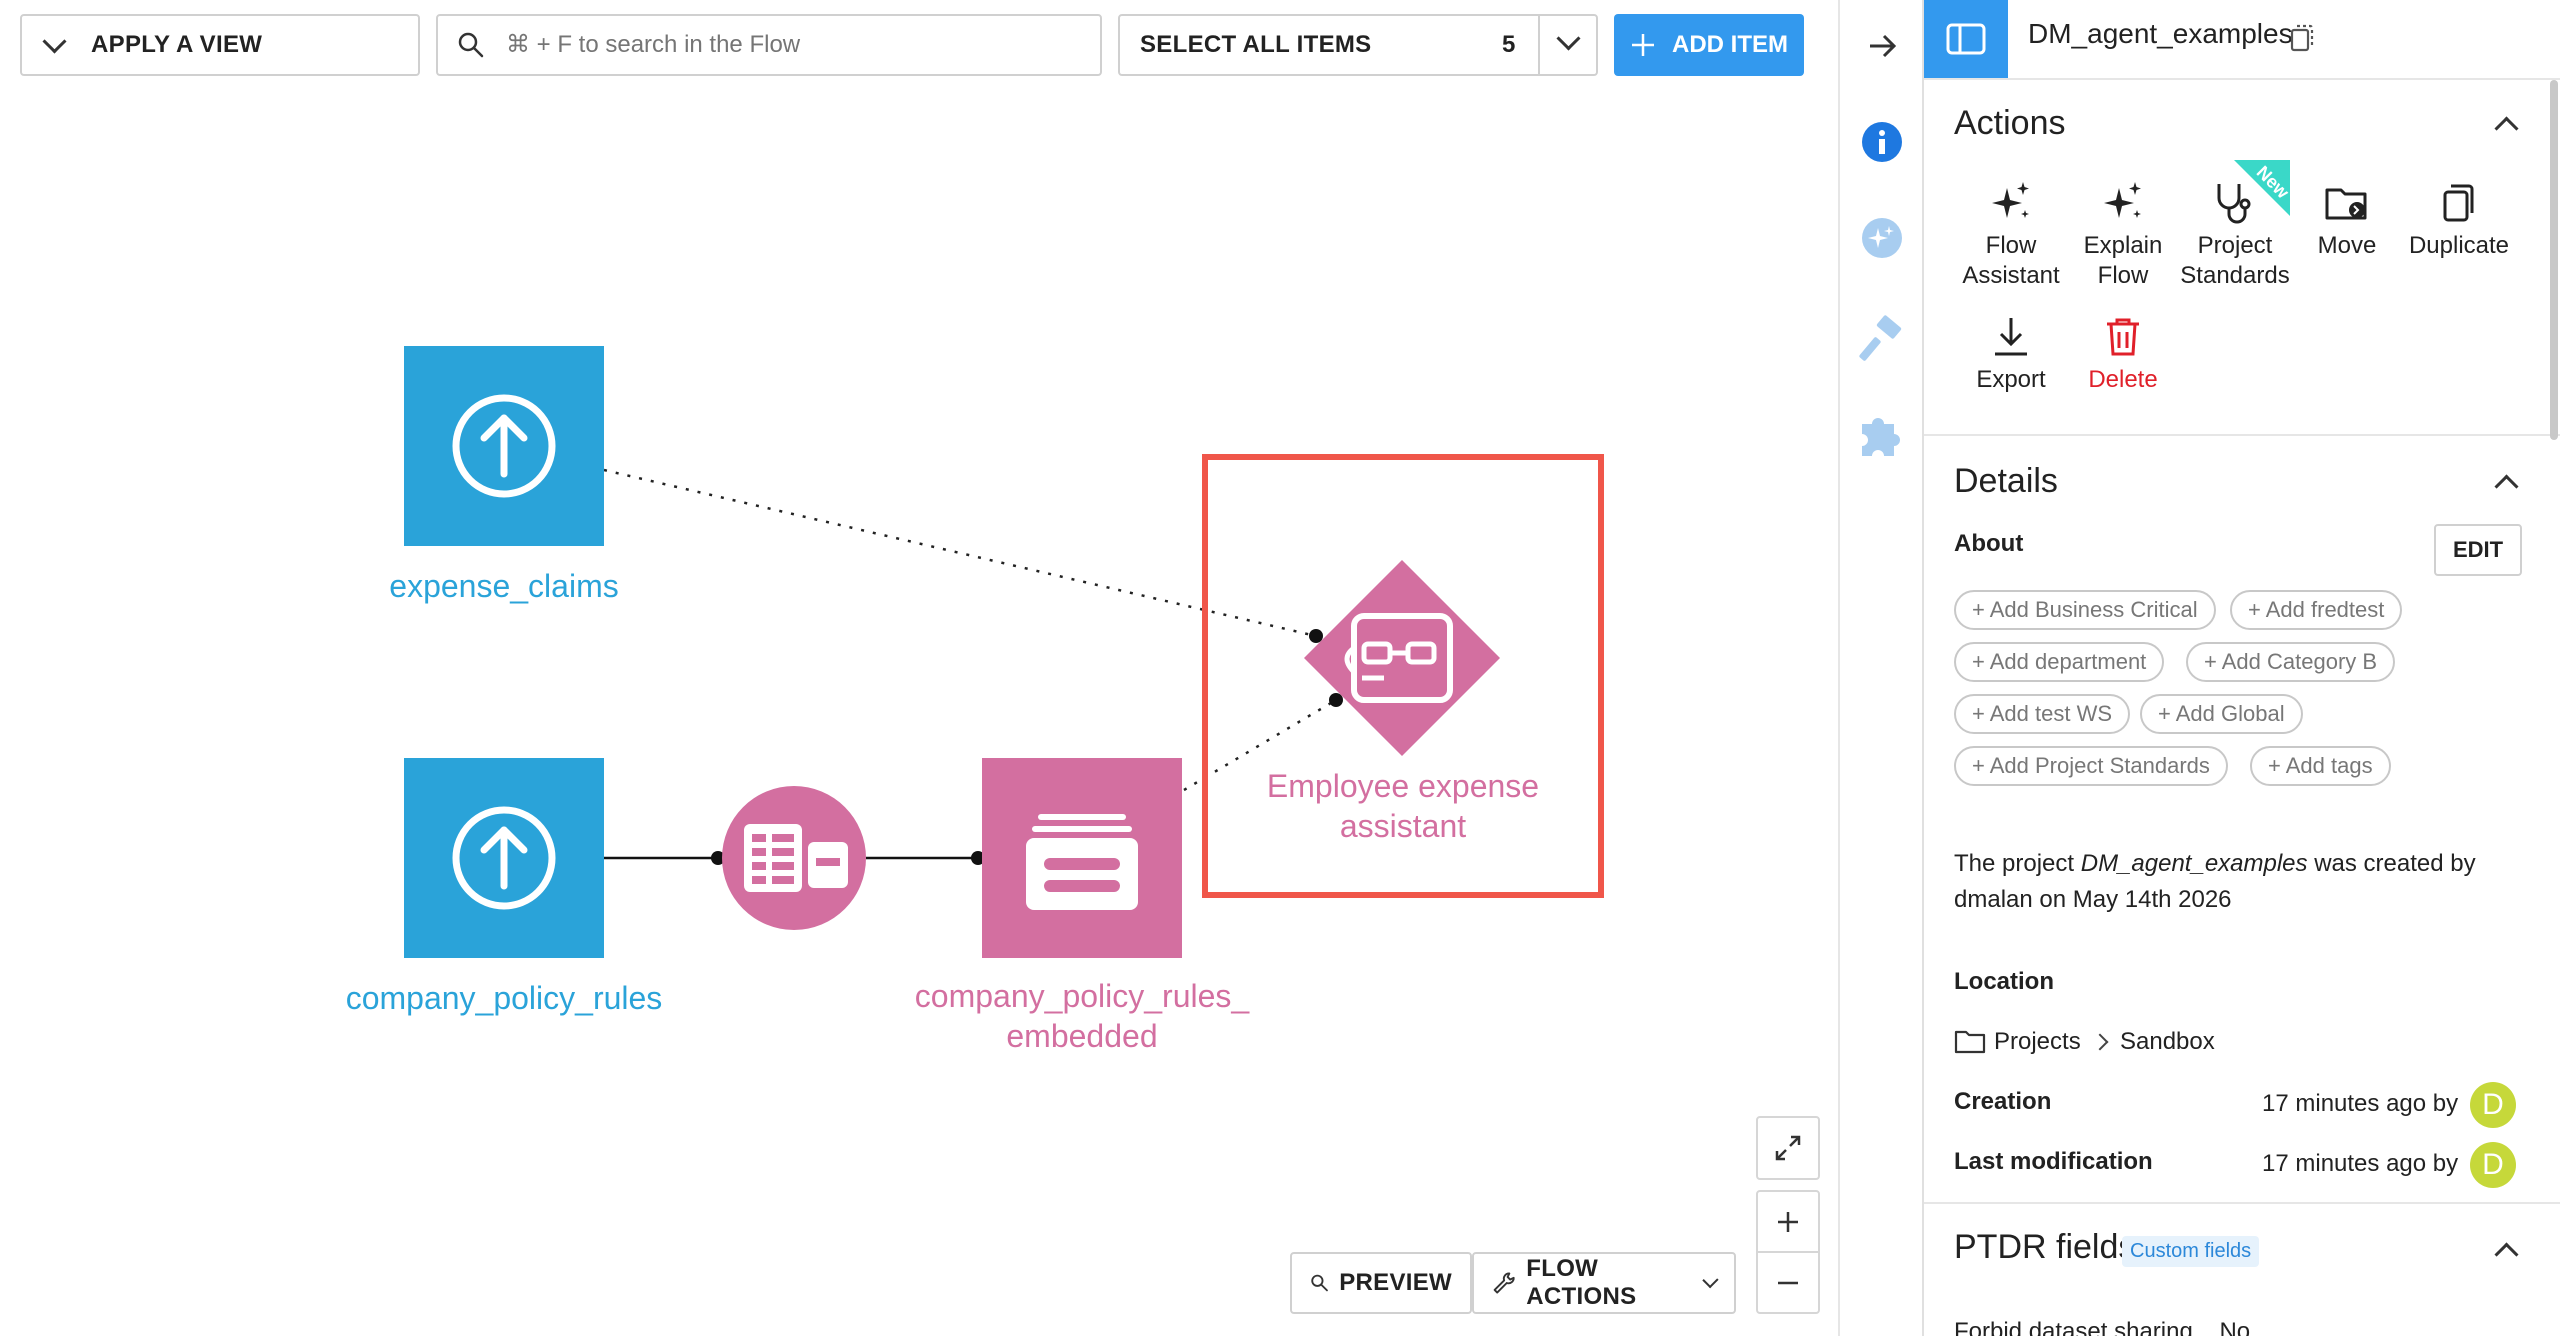 The height and width of the screenshot is (1336, 2560). Describe the element at coordinates (2091, 766) in the screenshot. I see `add-tag-button: + Add Project Standards` at that location.